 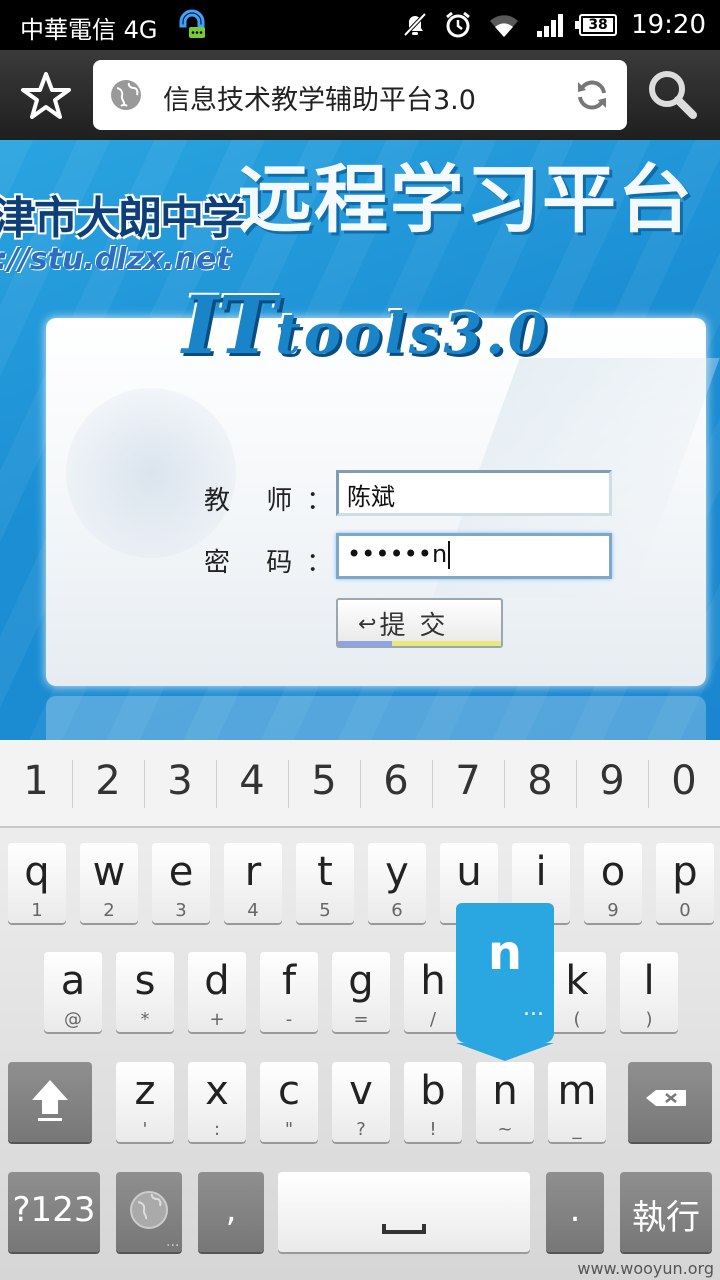 I want to click on key-t: t5, so click(x=325, y=883).